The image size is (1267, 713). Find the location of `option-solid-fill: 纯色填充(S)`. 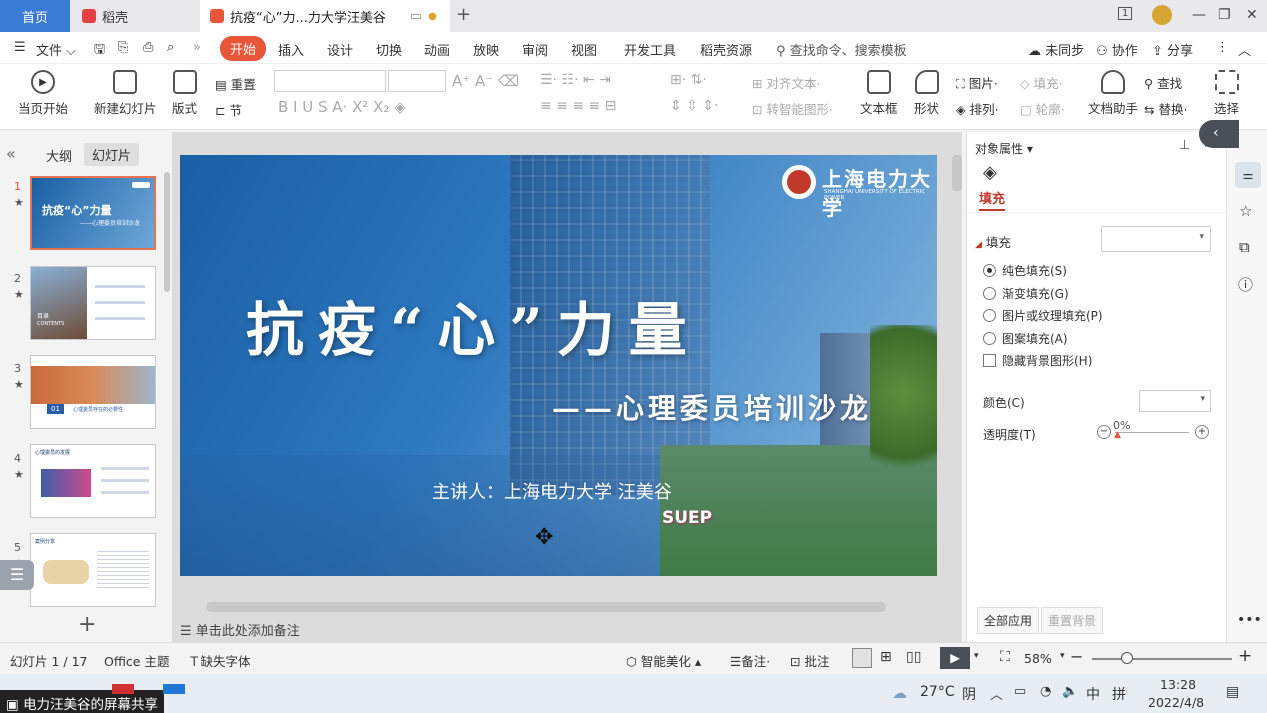

option-solid-fill: 纯色填充(S) is located at coordinates (1025, 270).